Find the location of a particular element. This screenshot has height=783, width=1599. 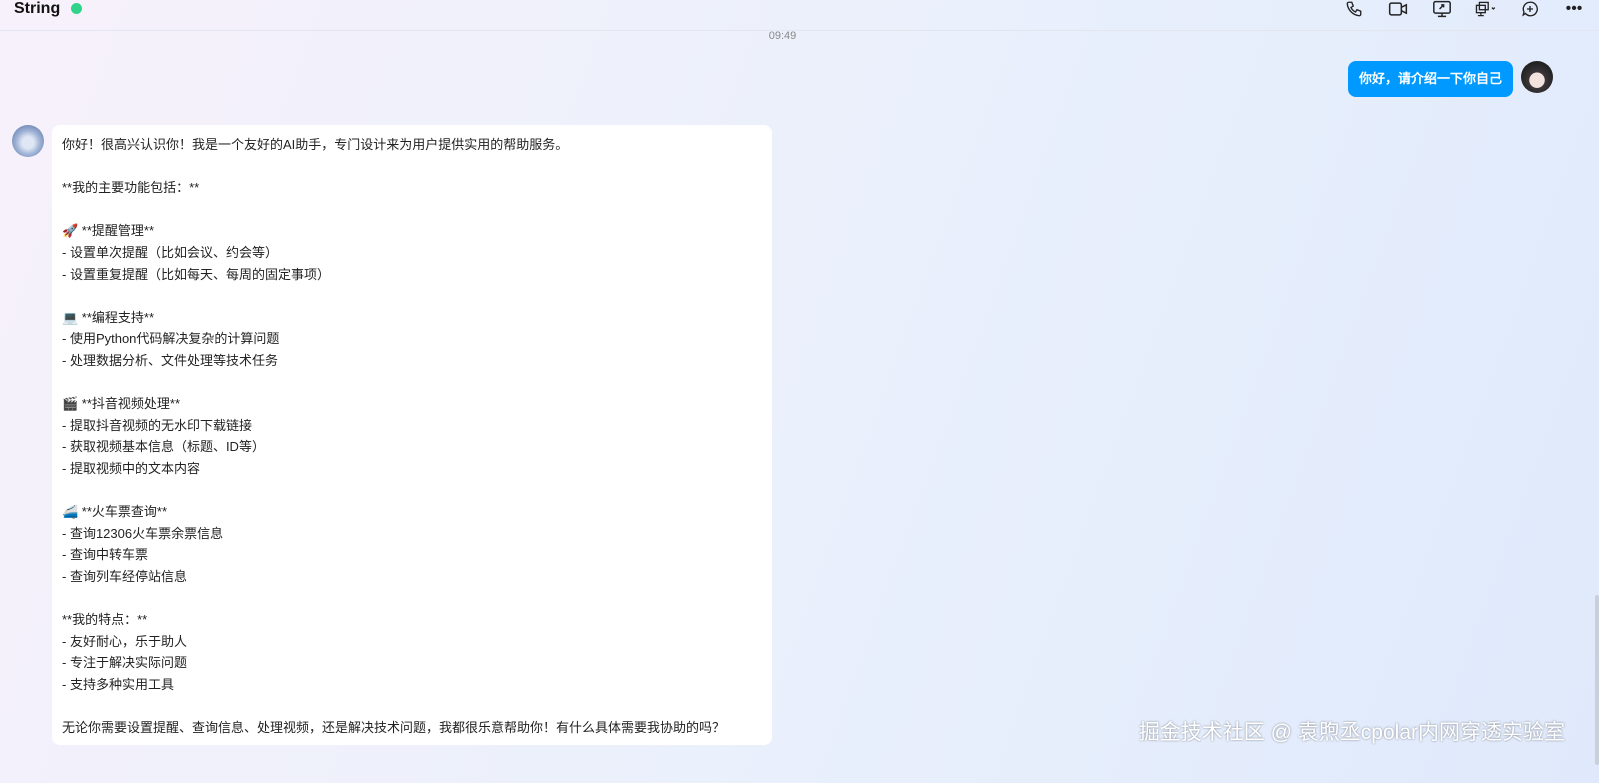

video-call-icon is located at coordinates (1398, 9).